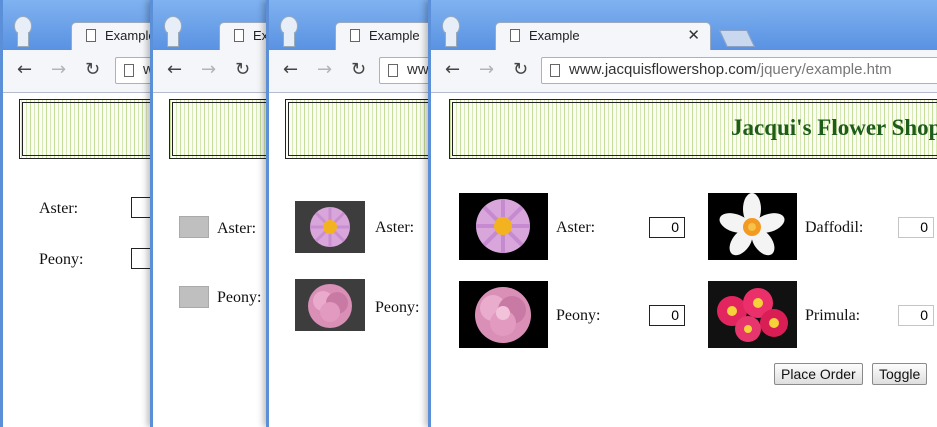  What do you see at coordinates (900, 374) in the screenshot?
I see `toggle-button: Toggle` at bounding box center [900, 374].